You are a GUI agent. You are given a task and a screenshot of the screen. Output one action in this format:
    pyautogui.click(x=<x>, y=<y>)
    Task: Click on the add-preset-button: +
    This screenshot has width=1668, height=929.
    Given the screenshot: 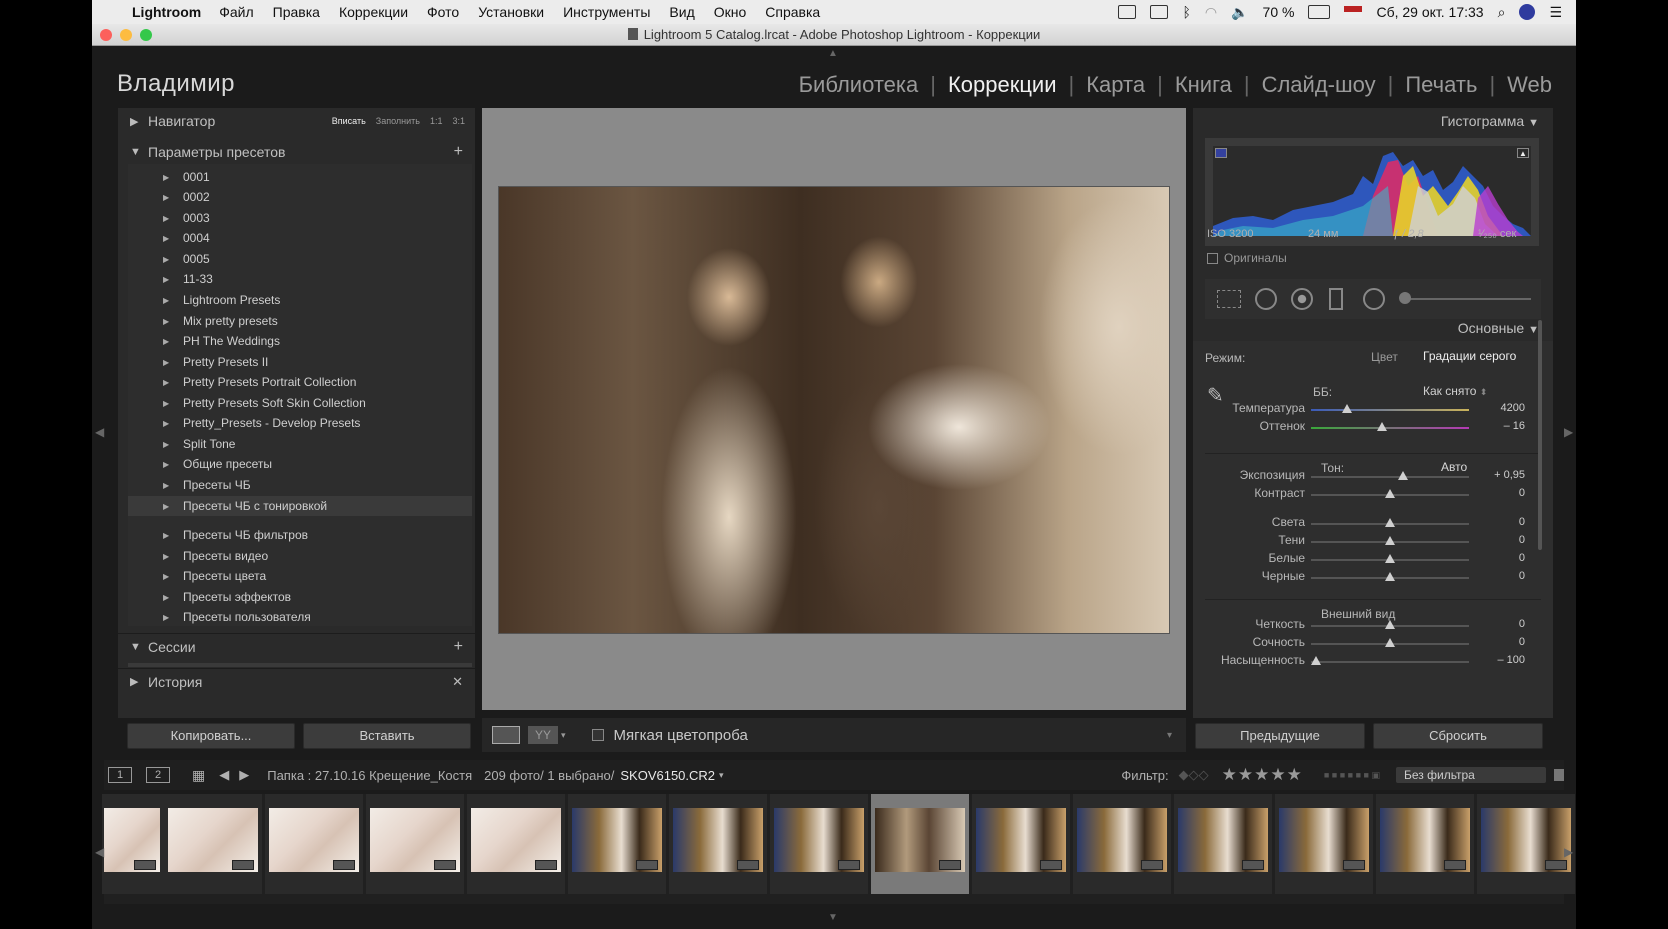 What is the action you would take?
    pyautogui.click(x=458, y=152)
    